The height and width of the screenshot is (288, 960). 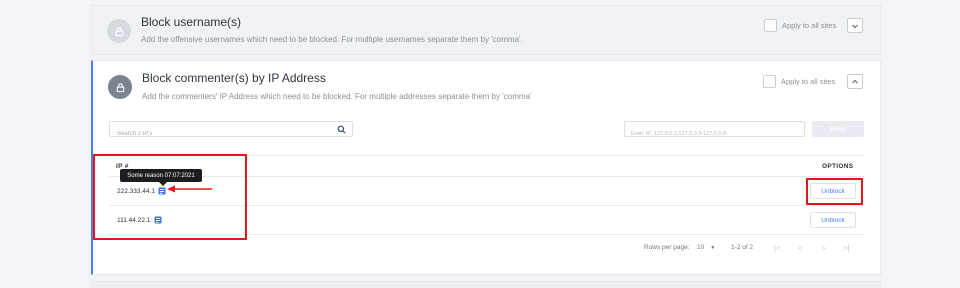 What do you see at coordinates (742, 247) in the screenshot?
I see `pagination-range: 1-2 of 2` at bounding box center [742, 247].